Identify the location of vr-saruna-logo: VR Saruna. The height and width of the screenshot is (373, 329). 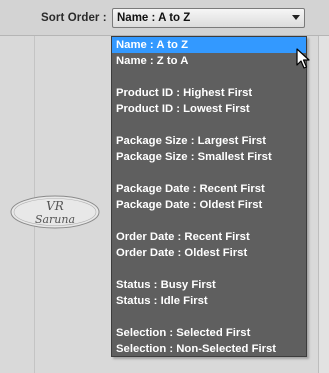
(55, 212).